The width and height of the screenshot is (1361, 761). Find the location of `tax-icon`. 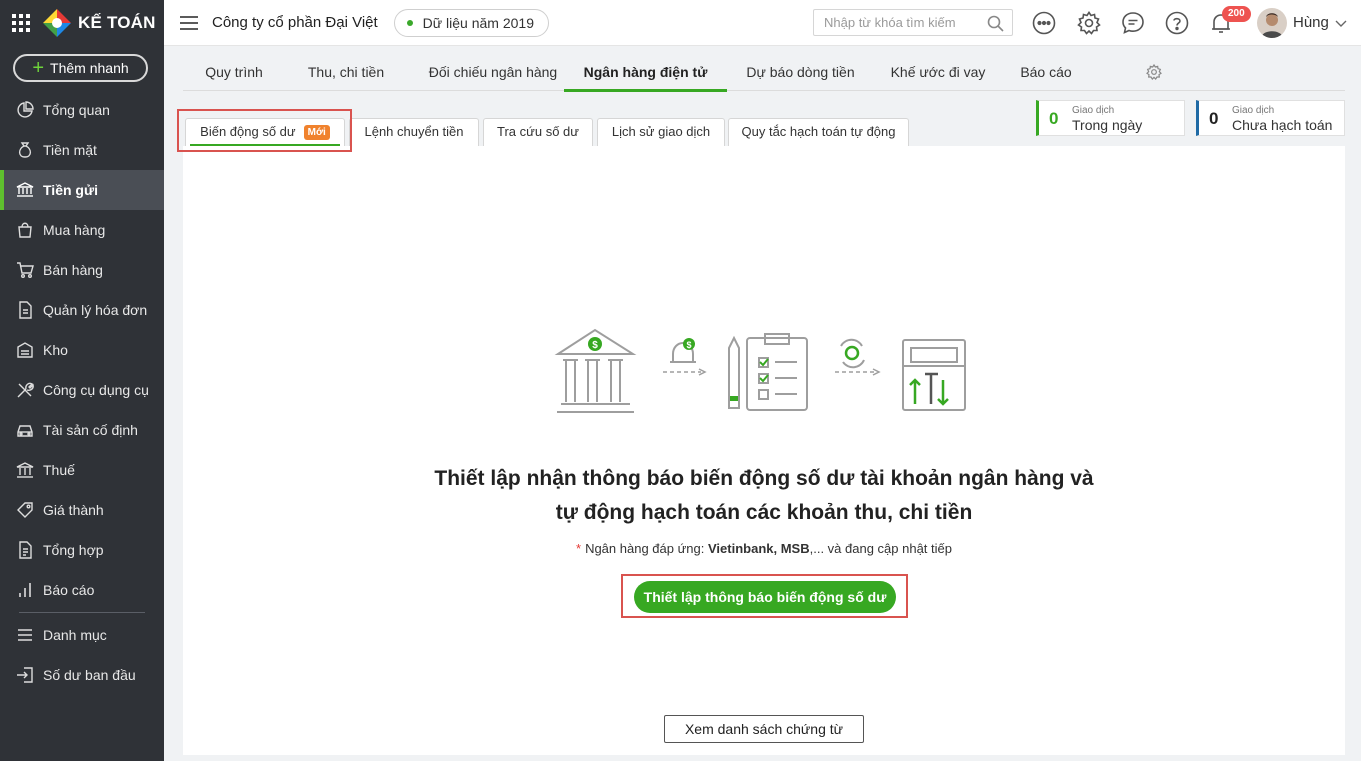

tax-icon is located at coordinates (25, 470).